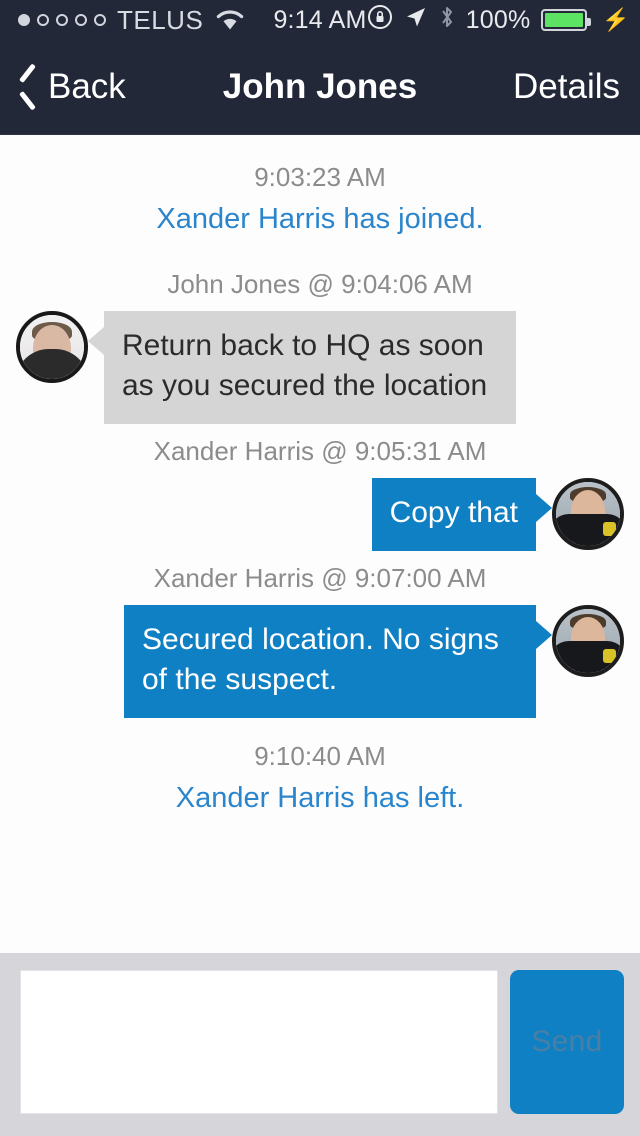 The image size is (640, 1136). What do you see at coordinates (87, 86) in the screenshot?
I see `back-button-label: Back` at bounding box center [87, 86].